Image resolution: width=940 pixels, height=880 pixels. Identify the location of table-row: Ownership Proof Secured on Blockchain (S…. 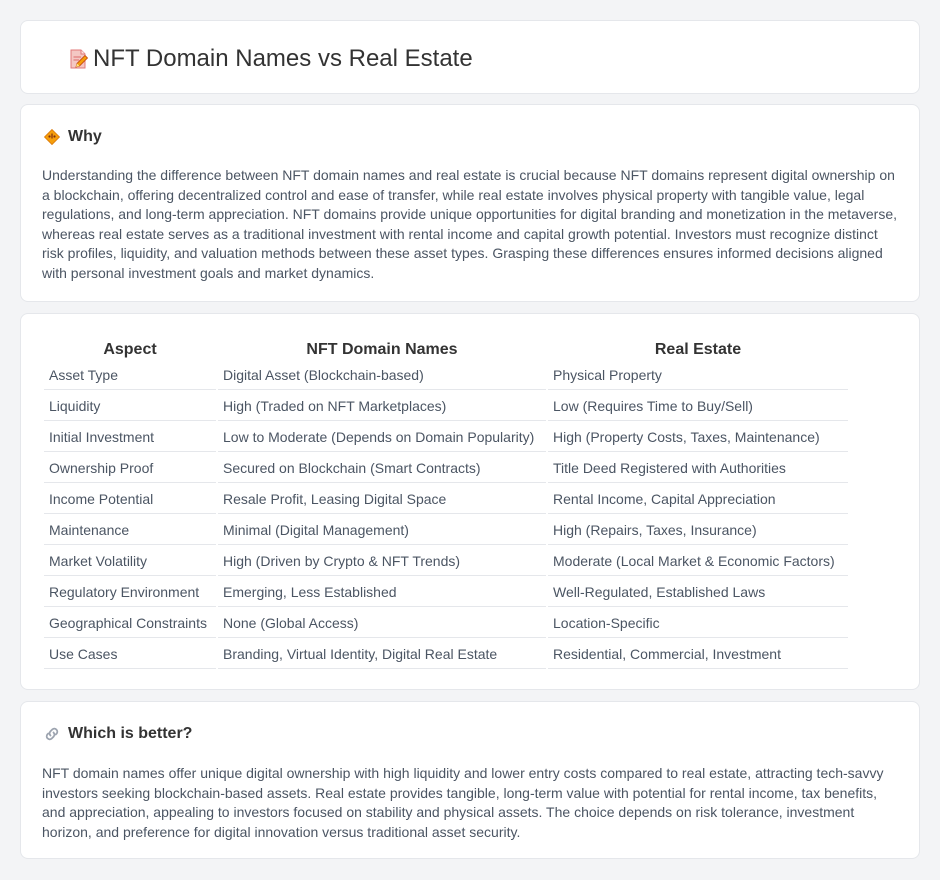
(446, 468).